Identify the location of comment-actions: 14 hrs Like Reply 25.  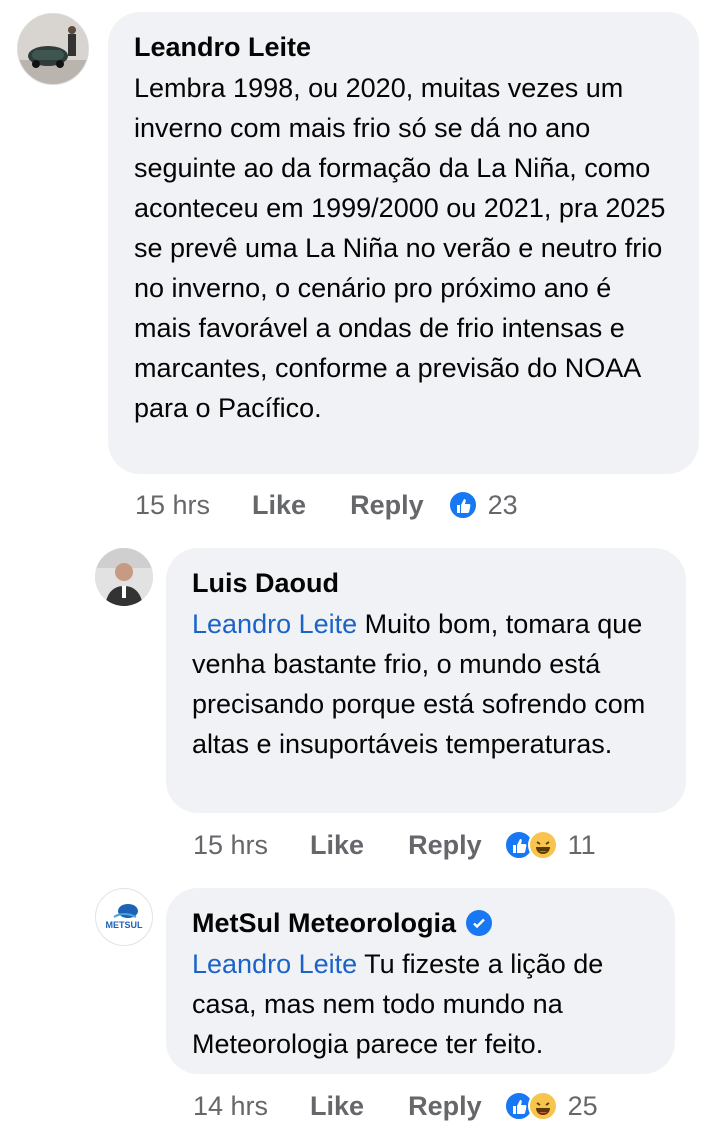
(395, 1106).